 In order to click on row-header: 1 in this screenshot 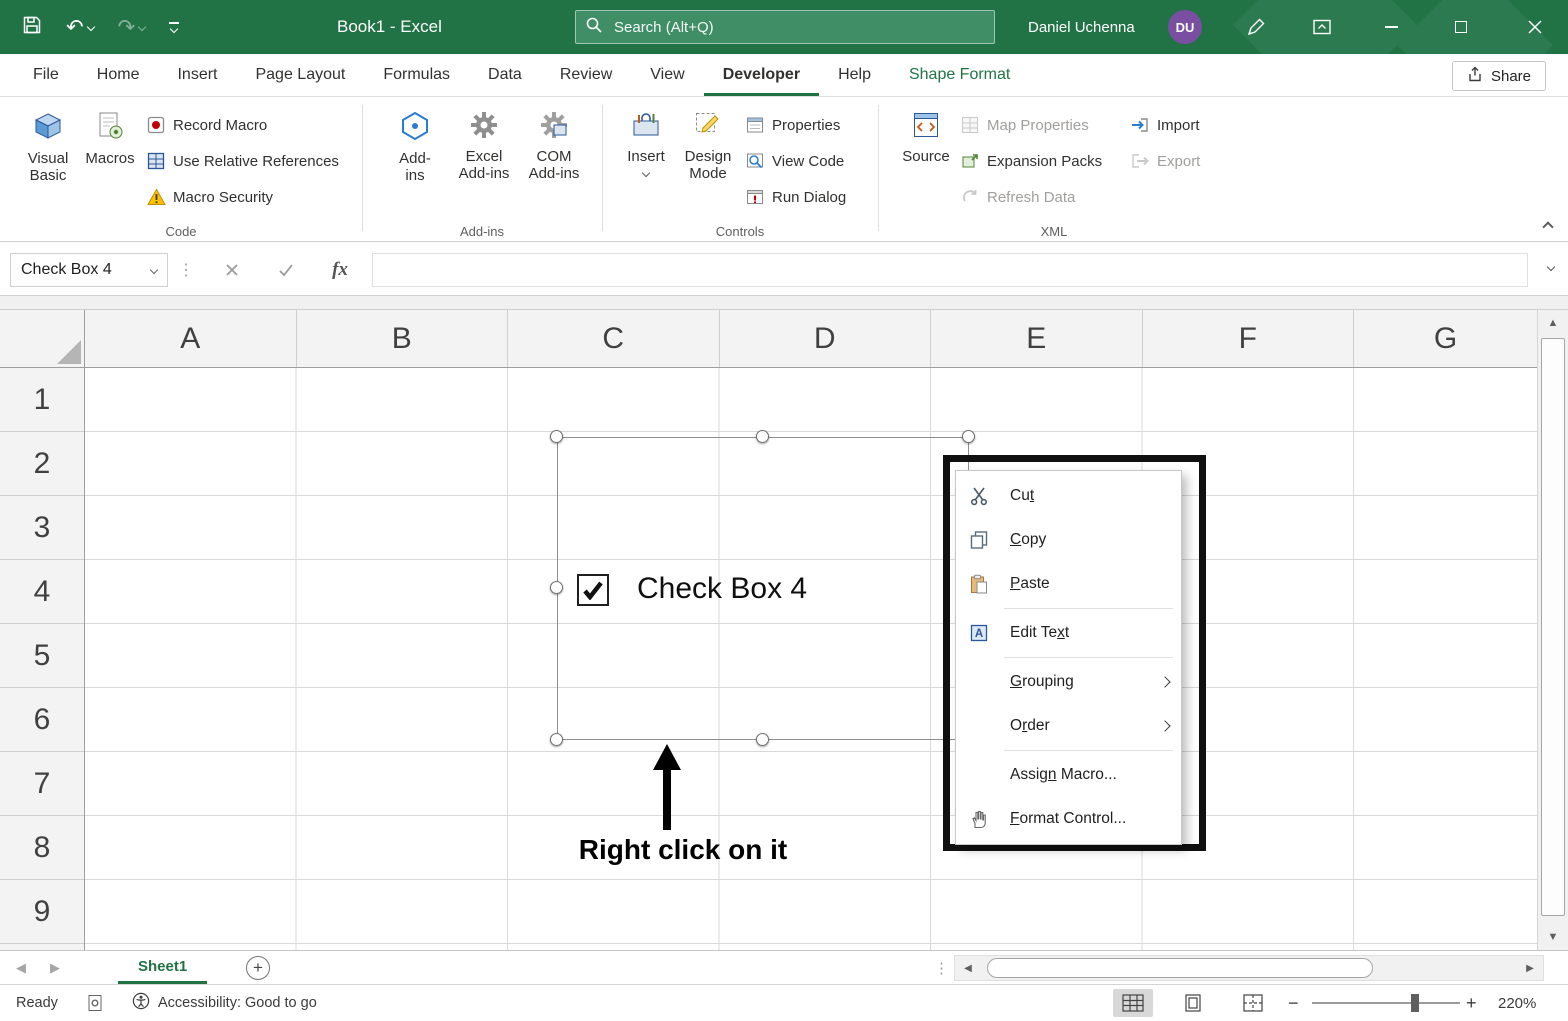, I will do `click(42, 400)`.